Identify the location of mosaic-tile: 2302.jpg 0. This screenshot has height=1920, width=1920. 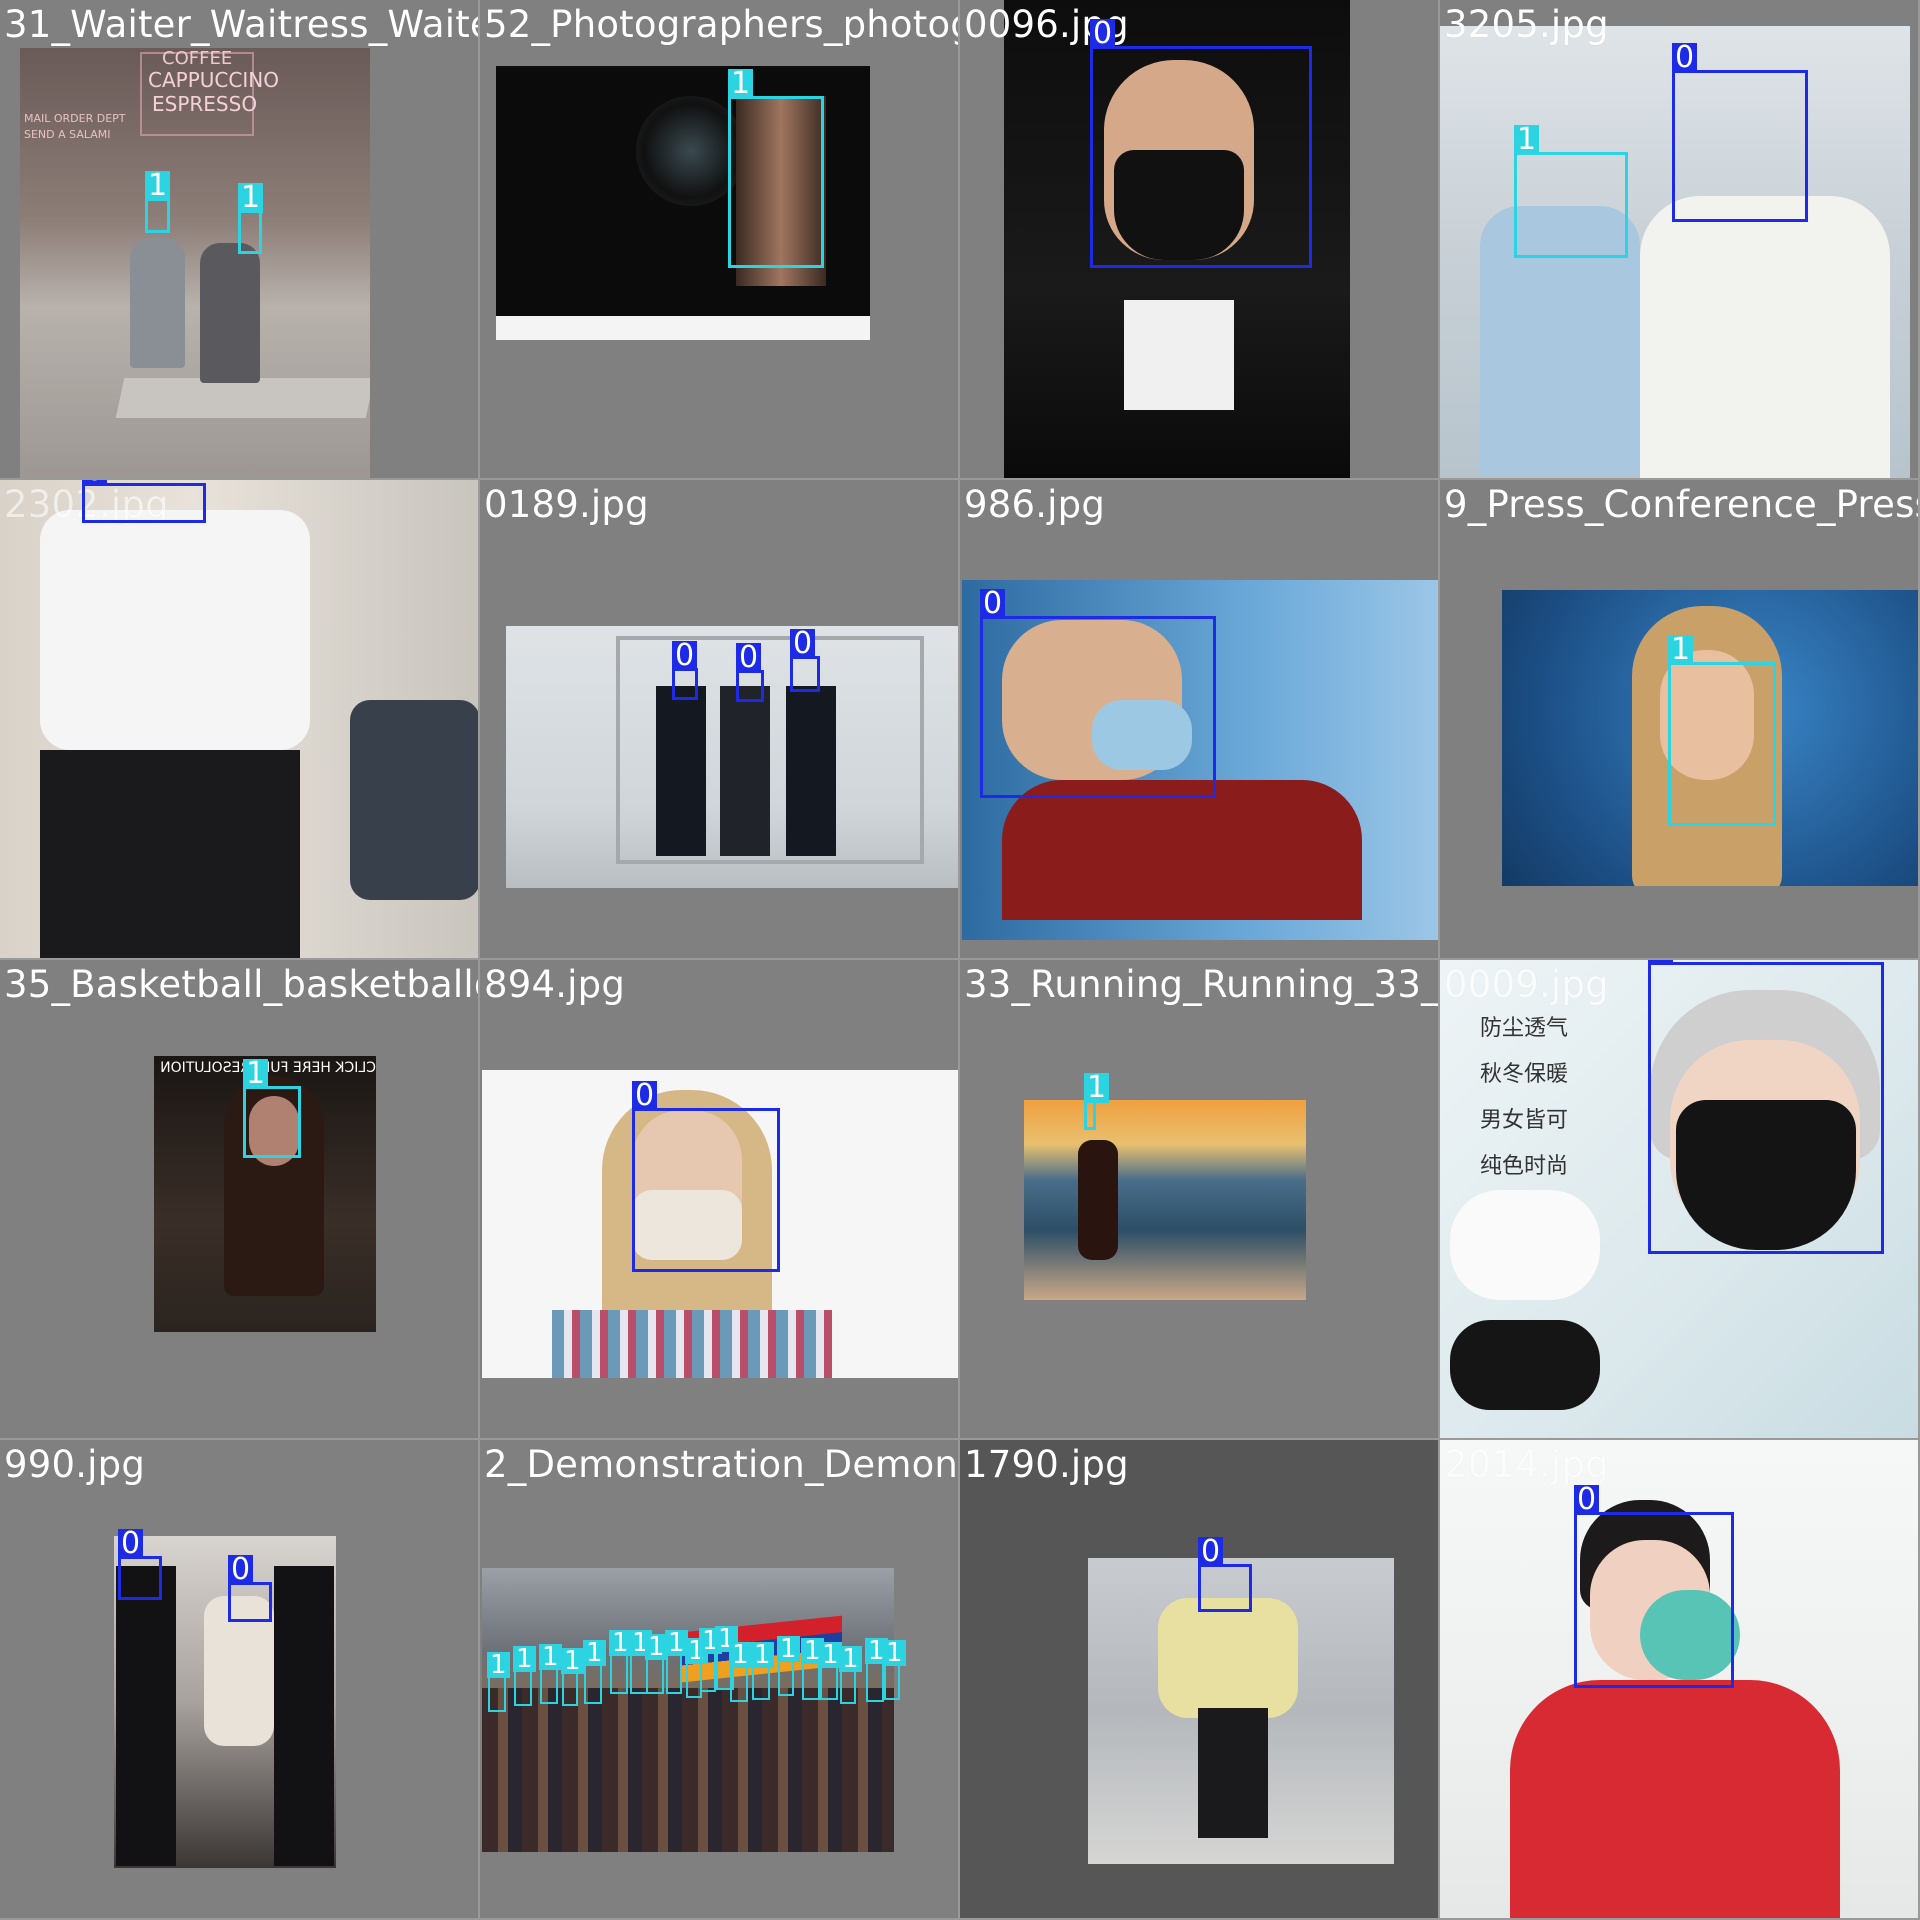
(240, 720).